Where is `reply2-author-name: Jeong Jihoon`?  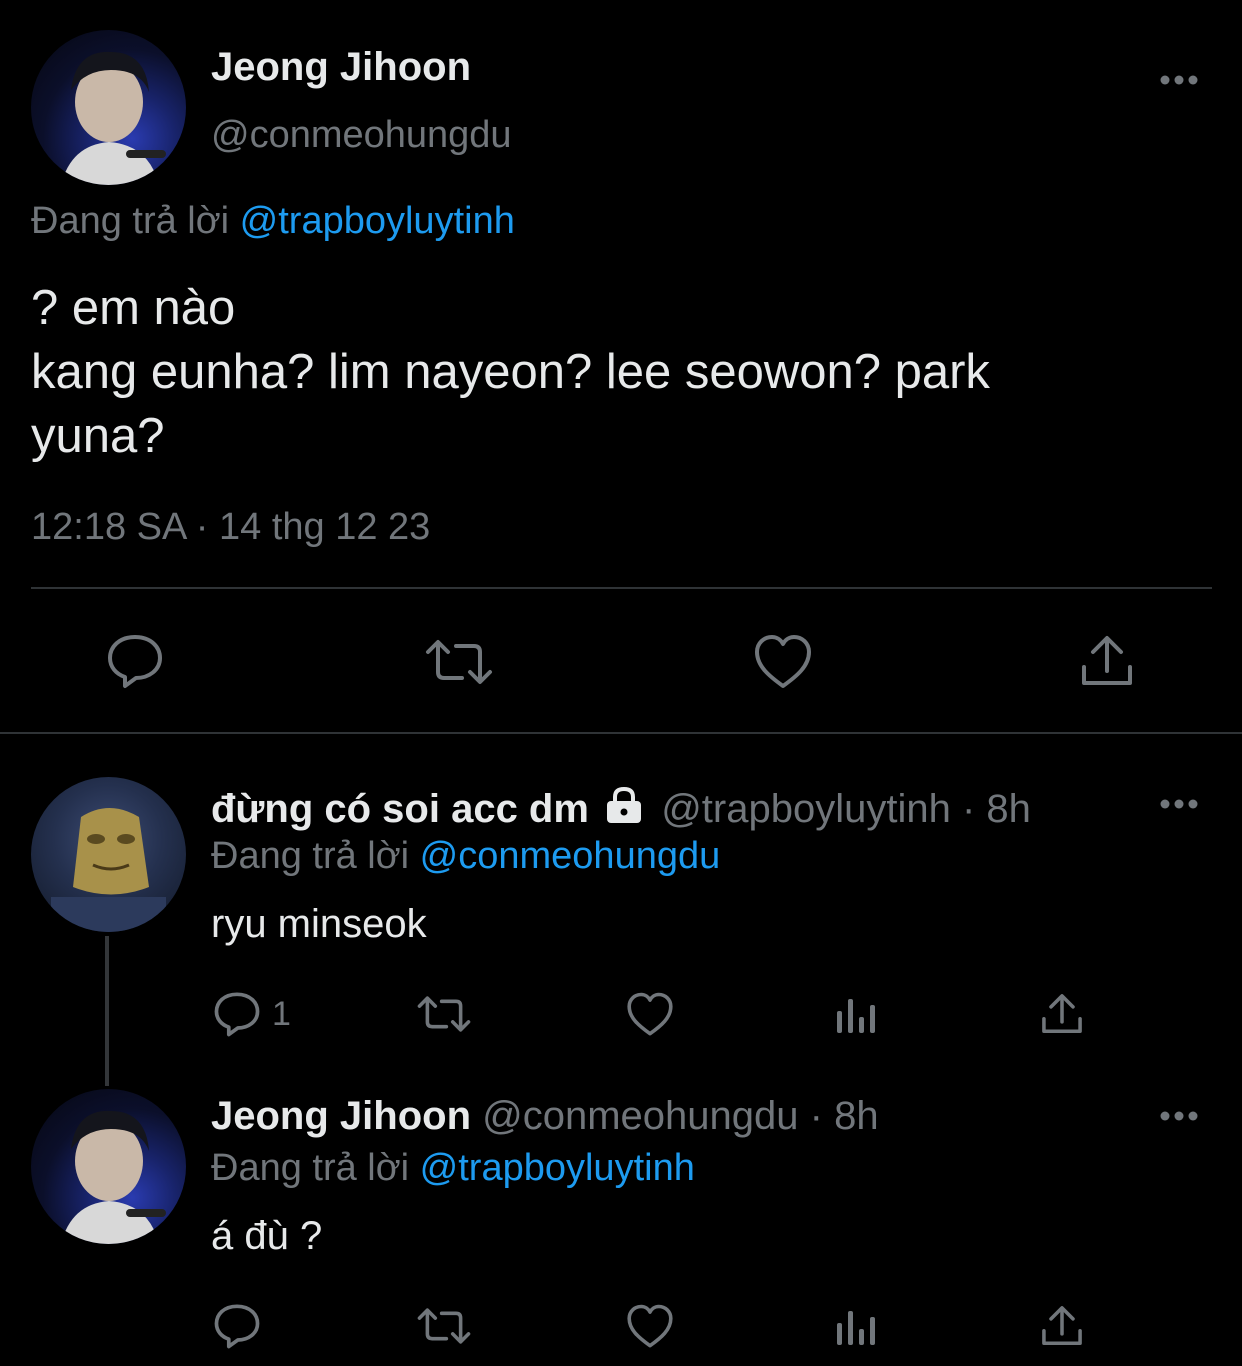
reply2-author-name: Jeong Jihoon is located at coordinates (341, 1116).